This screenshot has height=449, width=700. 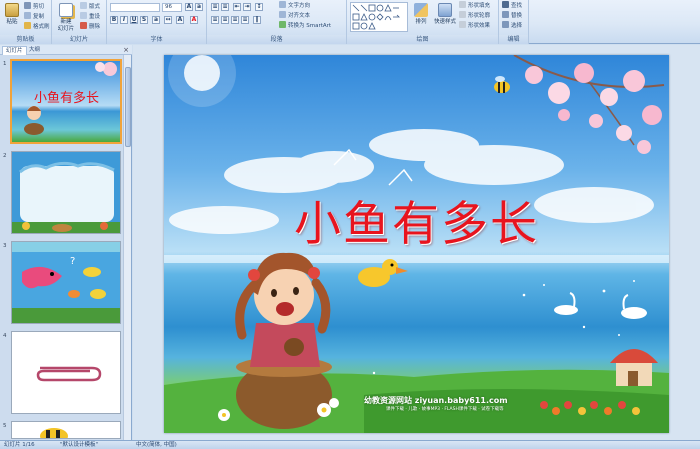 I want to click on delete-icon, so click(x=83, y=25).